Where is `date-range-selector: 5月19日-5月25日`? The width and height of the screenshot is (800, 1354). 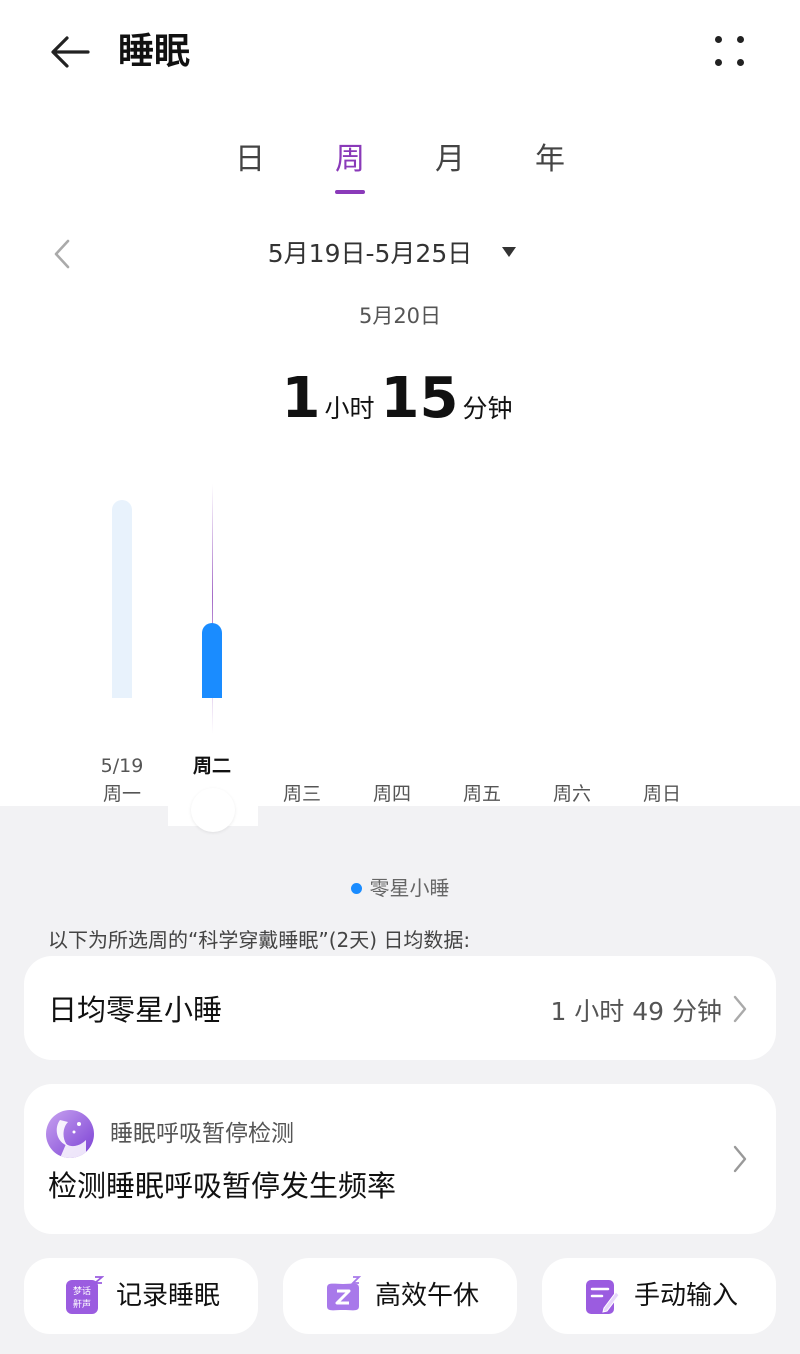
date-range-selector: 5月19日-5月25日 is located at coordinates (400, 254).